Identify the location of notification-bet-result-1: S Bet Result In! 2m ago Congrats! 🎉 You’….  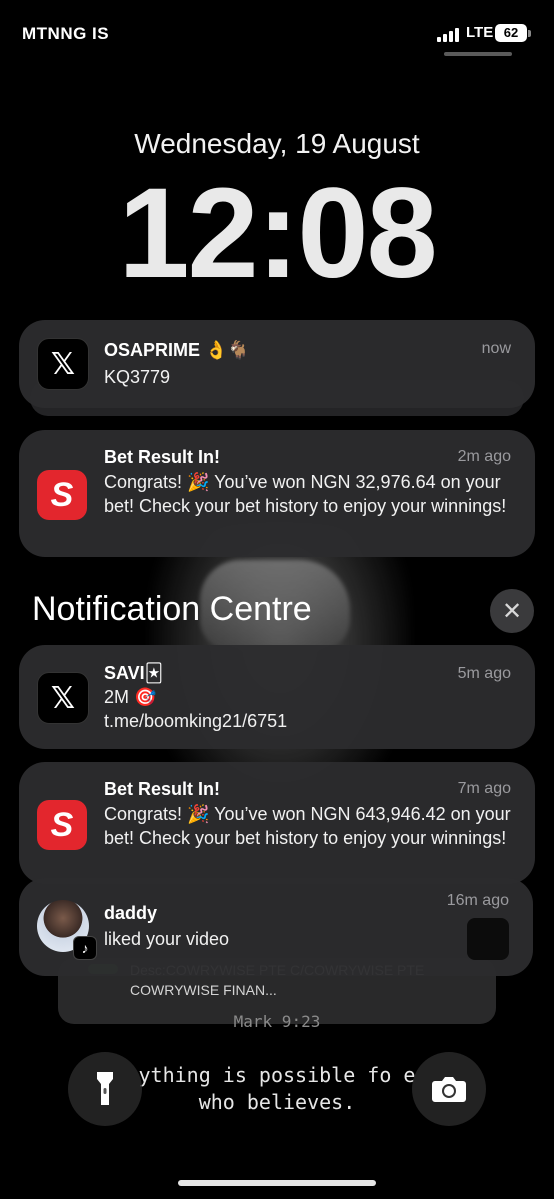
(277, 493).